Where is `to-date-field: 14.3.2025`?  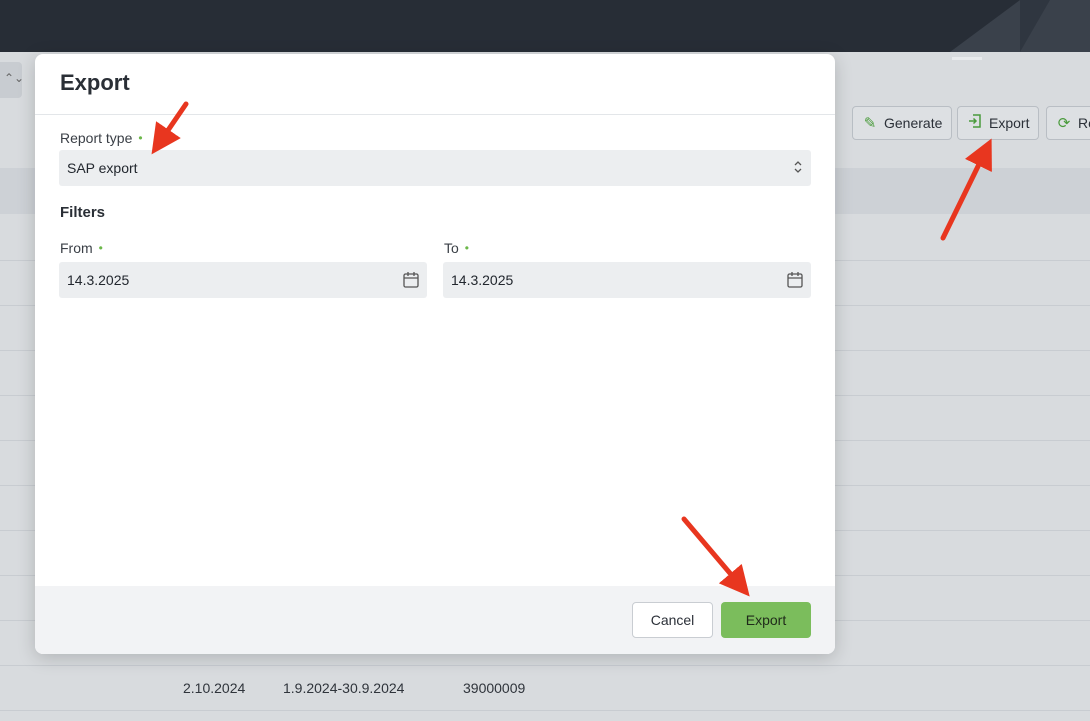
to-date-field: 14.3.2025 is located at coordinates (627, 280).